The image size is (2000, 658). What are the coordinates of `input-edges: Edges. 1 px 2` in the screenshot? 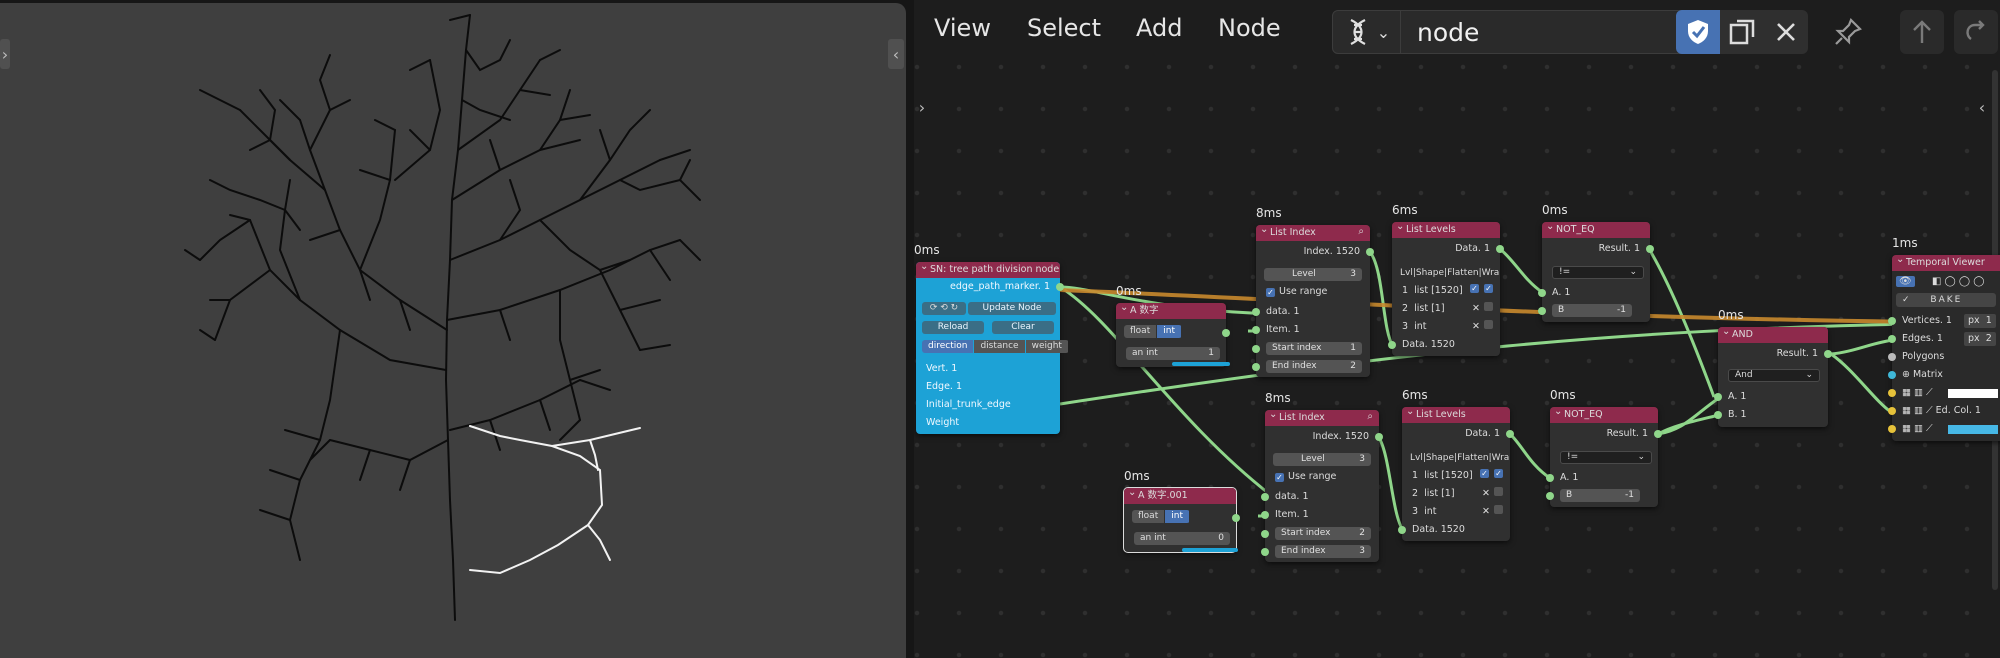 It's located at (1944, 339).